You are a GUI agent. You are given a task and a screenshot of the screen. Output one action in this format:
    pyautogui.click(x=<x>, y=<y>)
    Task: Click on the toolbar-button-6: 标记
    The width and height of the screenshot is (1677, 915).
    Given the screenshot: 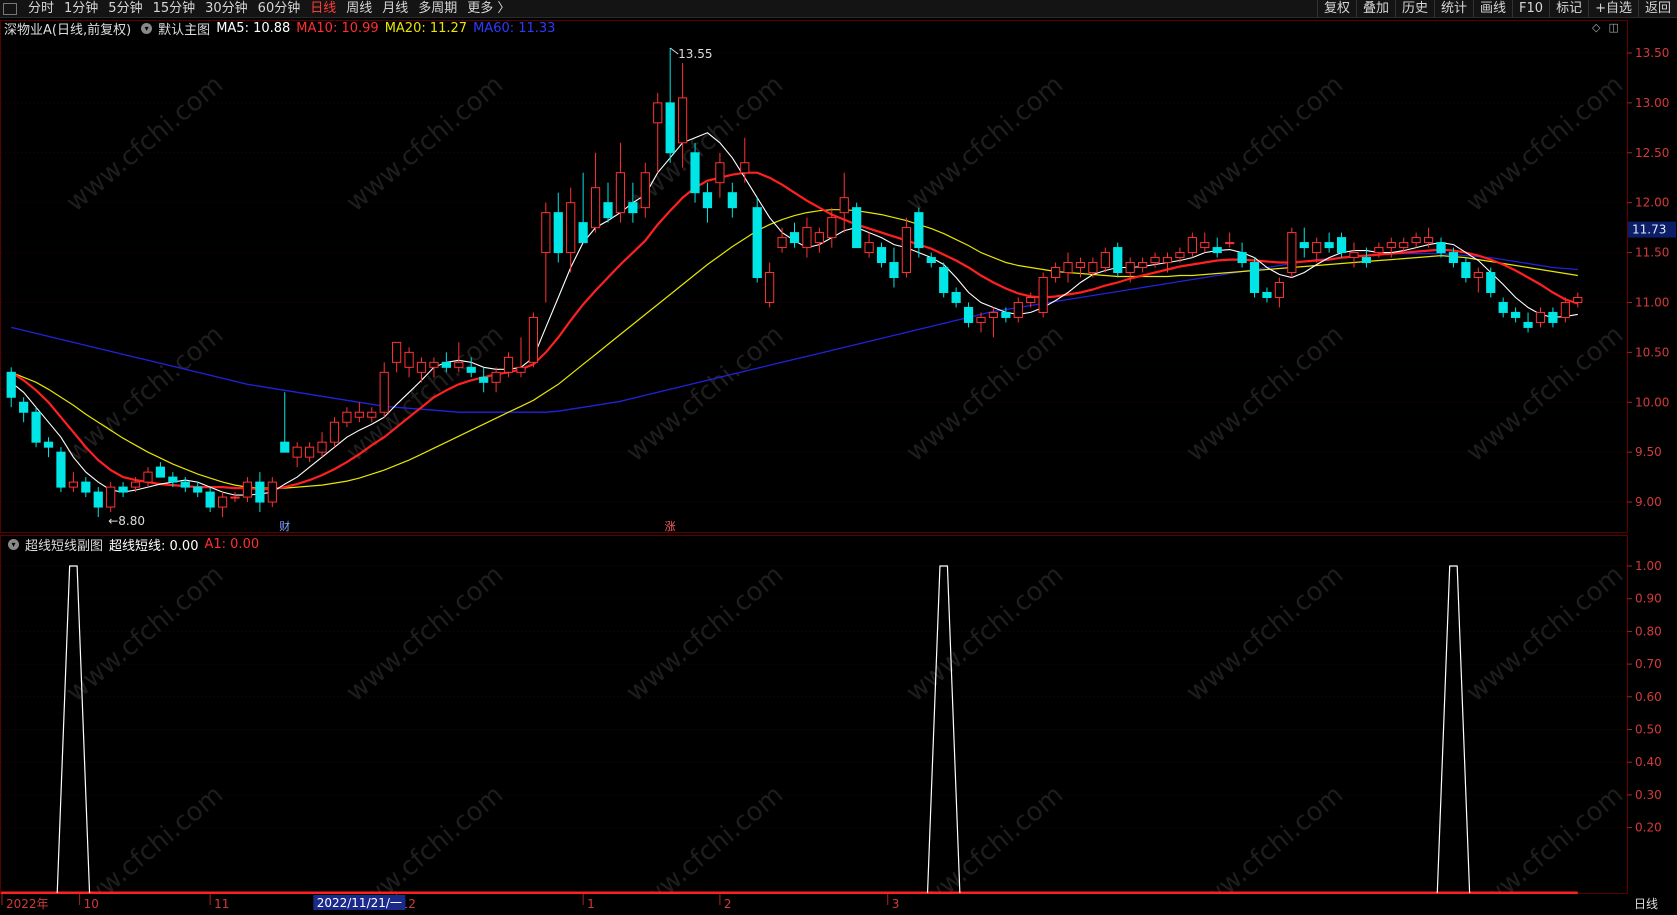 What is the action you would take?
    pyautogui.click(x=1568, y=8)
    